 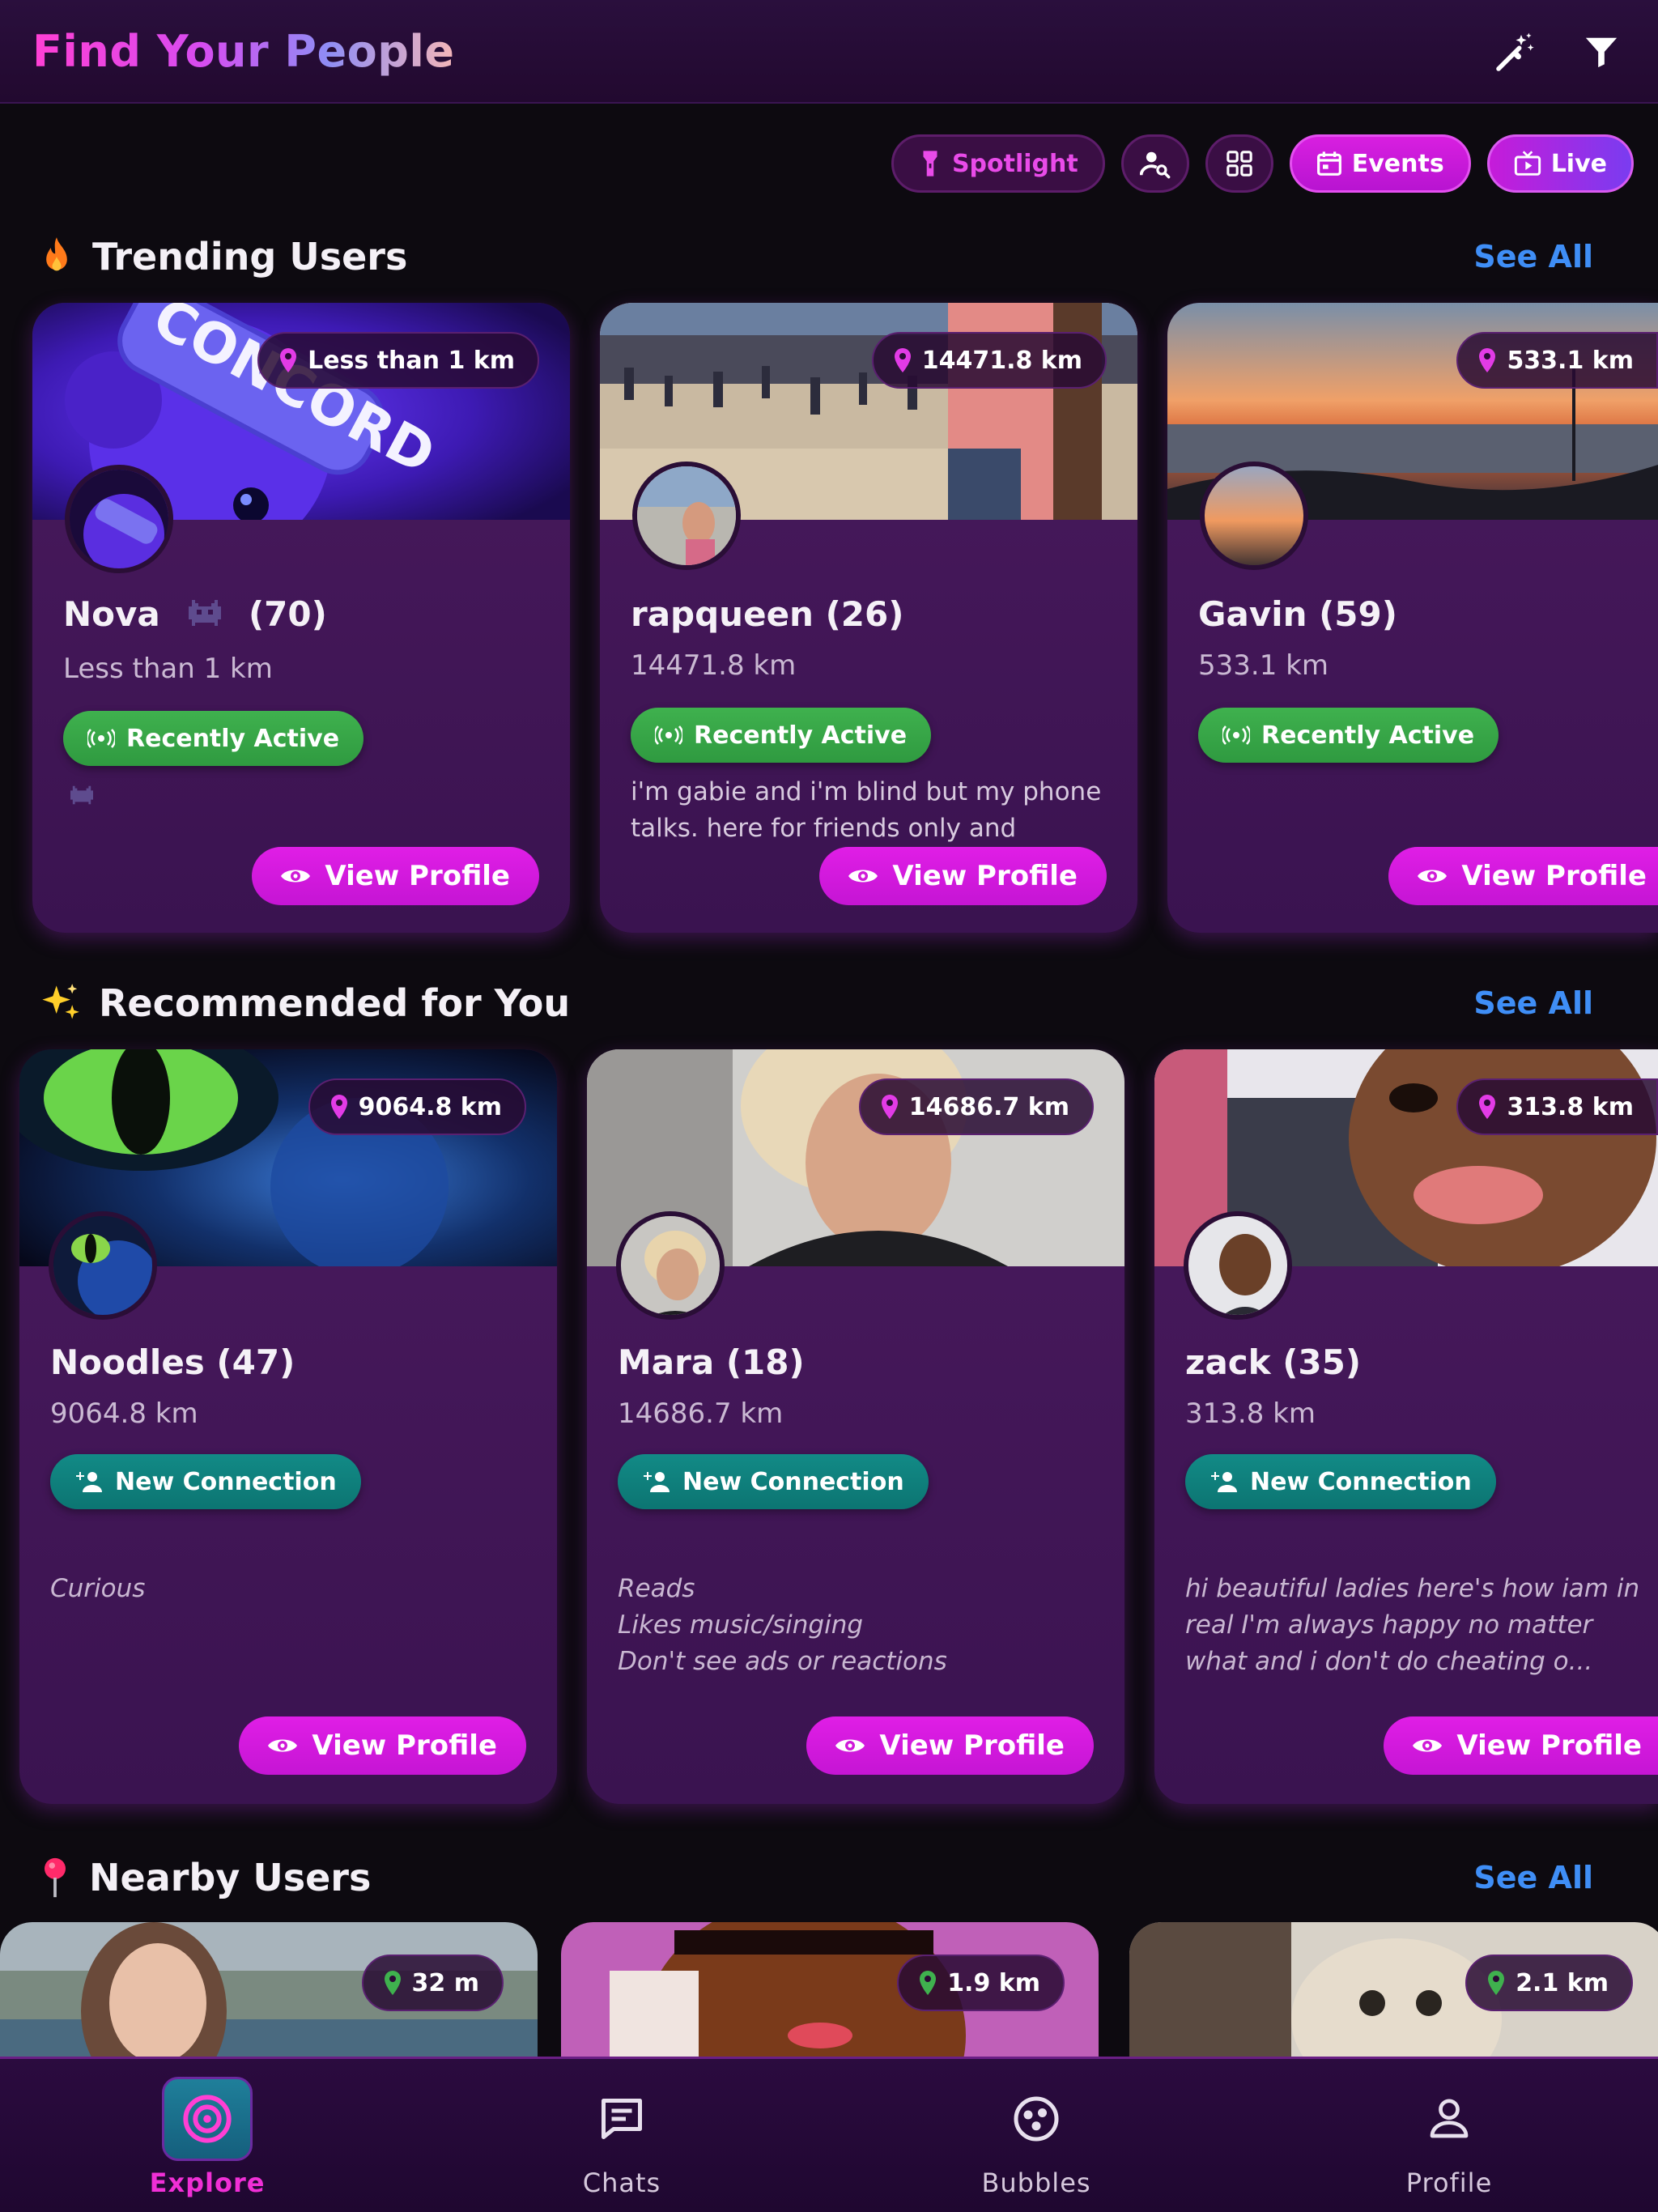 What do you see at coordinates (1601, 52) in the screenshot?
I see `filter-icon` at bounding box center [1601, 52].